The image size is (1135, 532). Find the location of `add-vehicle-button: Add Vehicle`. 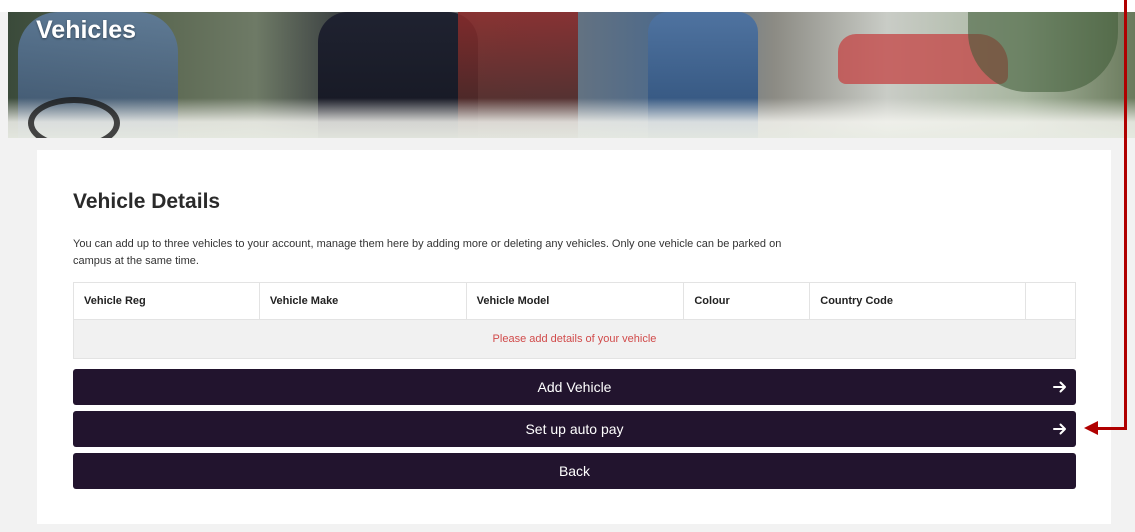

add-vehicle-button: Add Vehicle is located at coordinates (574, 387).